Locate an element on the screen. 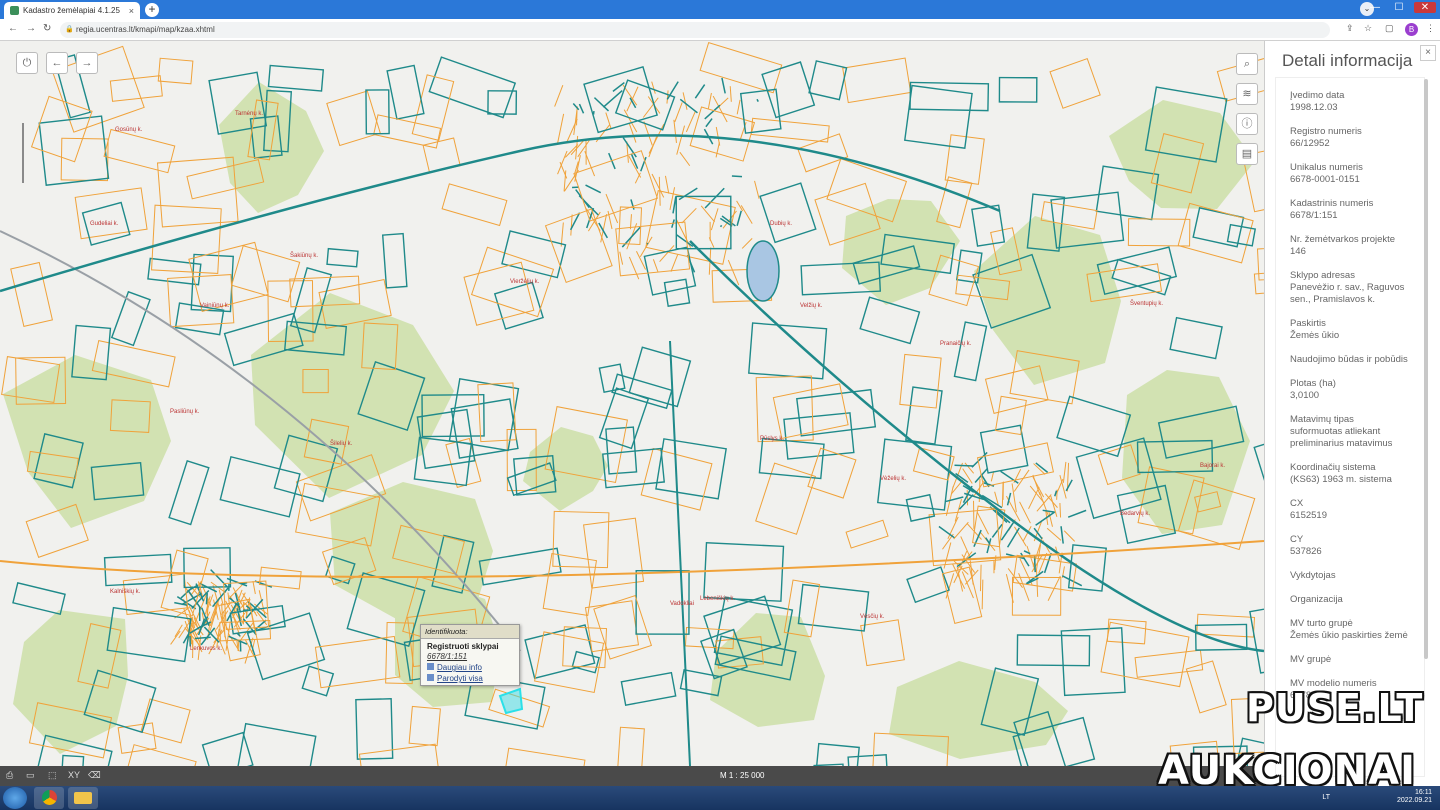  language-indicator: LT is located at coordinates (1326, 797).